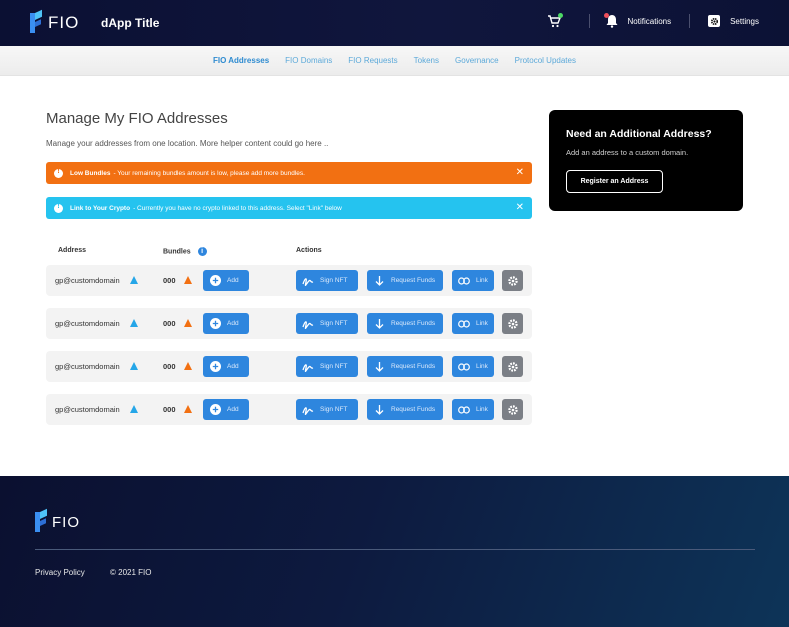 Image resolution: width=789 pixels, height=627 pixels. I want to click on bell-icon, so click(610, 20).